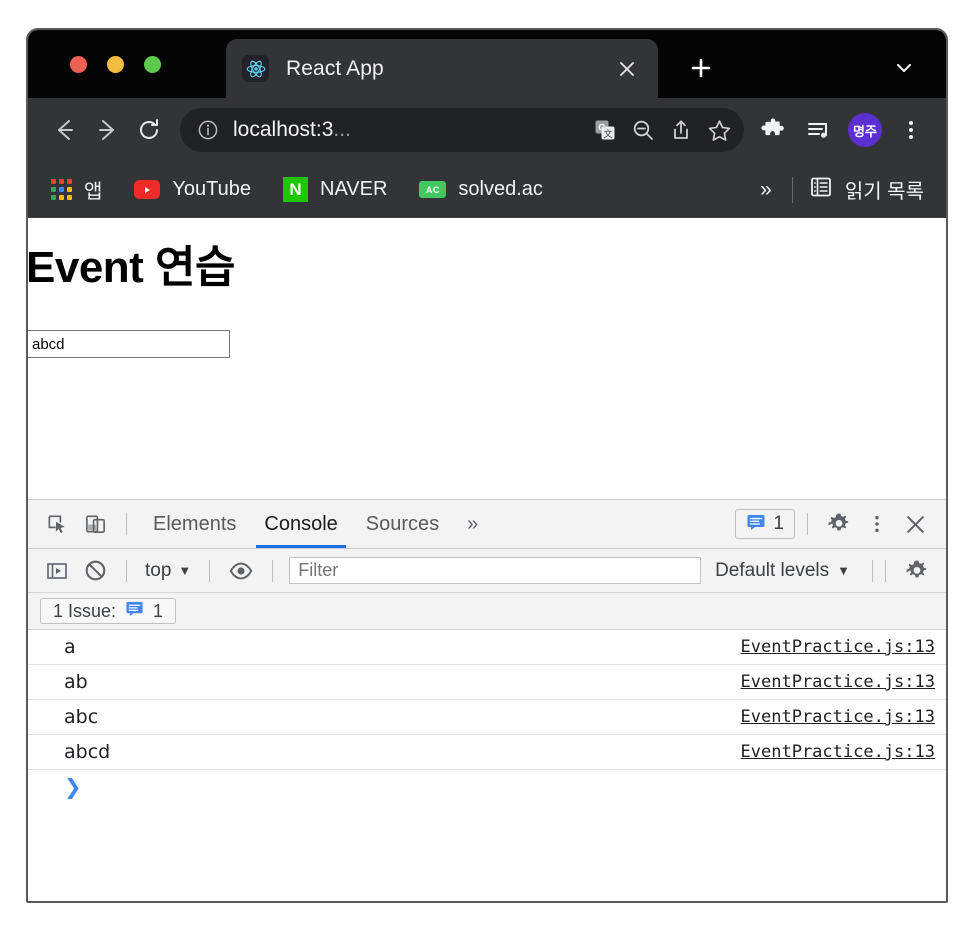 This screenshot has width=980, height=934. Describe the element at coordinates (208, 130) in the screenshot. I see `site-info-icon` at that location.